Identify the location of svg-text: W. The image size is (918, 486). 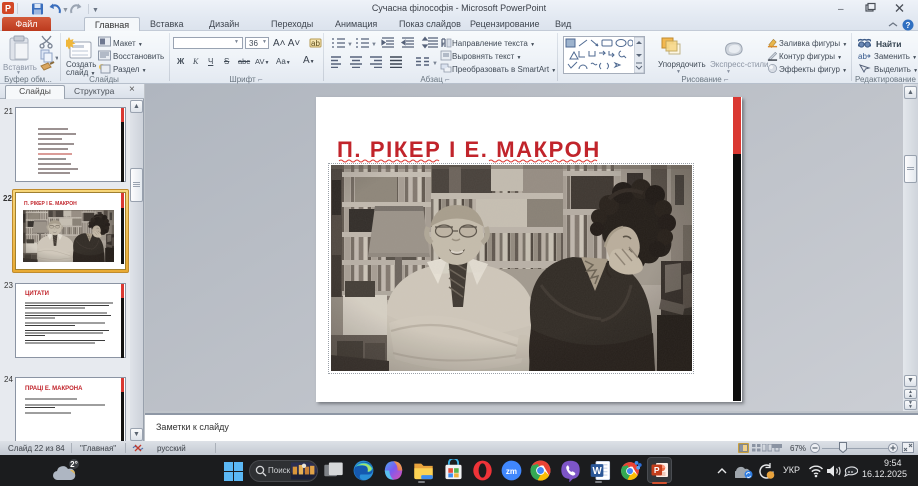
(597, 471).